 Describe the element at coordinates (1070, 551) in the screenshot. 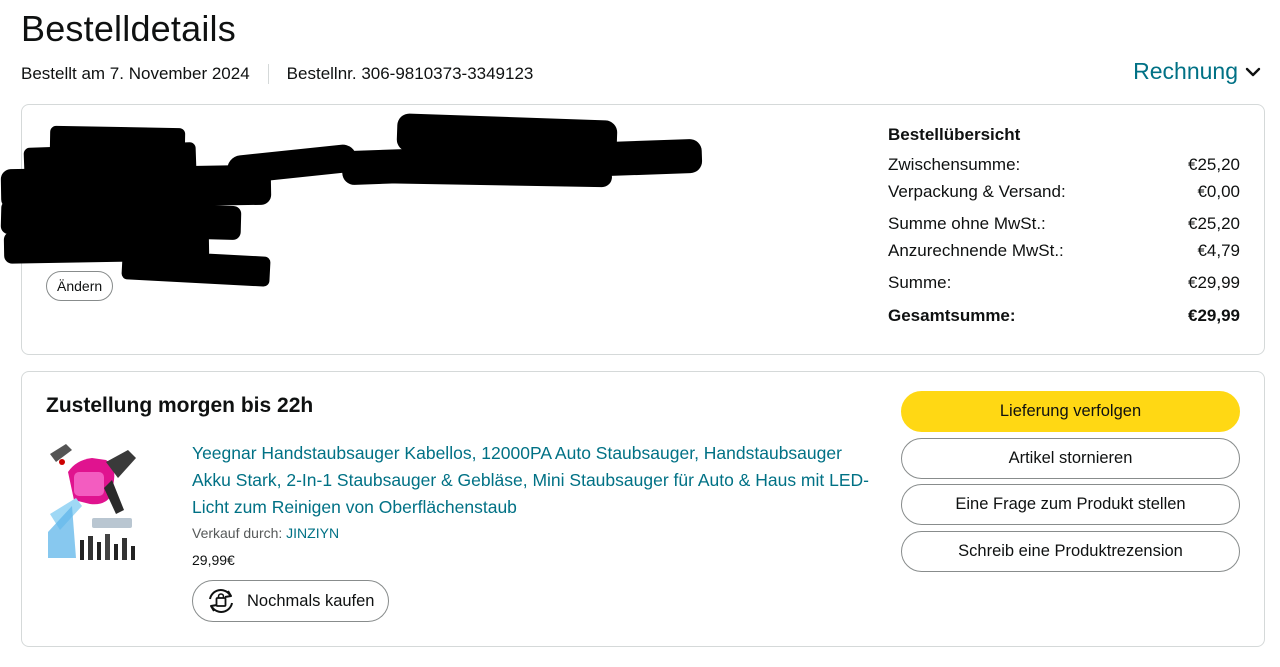

I see `write-review-button: Schreib eine Produktrezension` at that location.